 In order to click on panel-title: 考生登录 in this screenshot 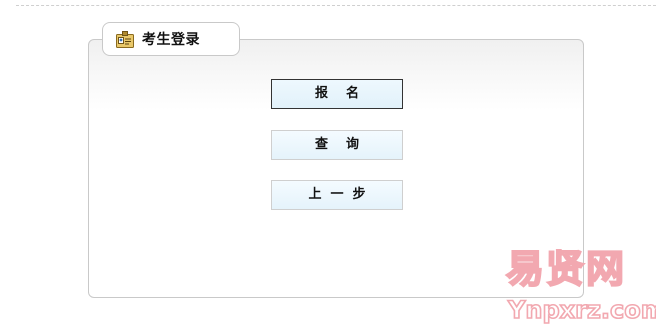, I will do `click(171, 40)`.